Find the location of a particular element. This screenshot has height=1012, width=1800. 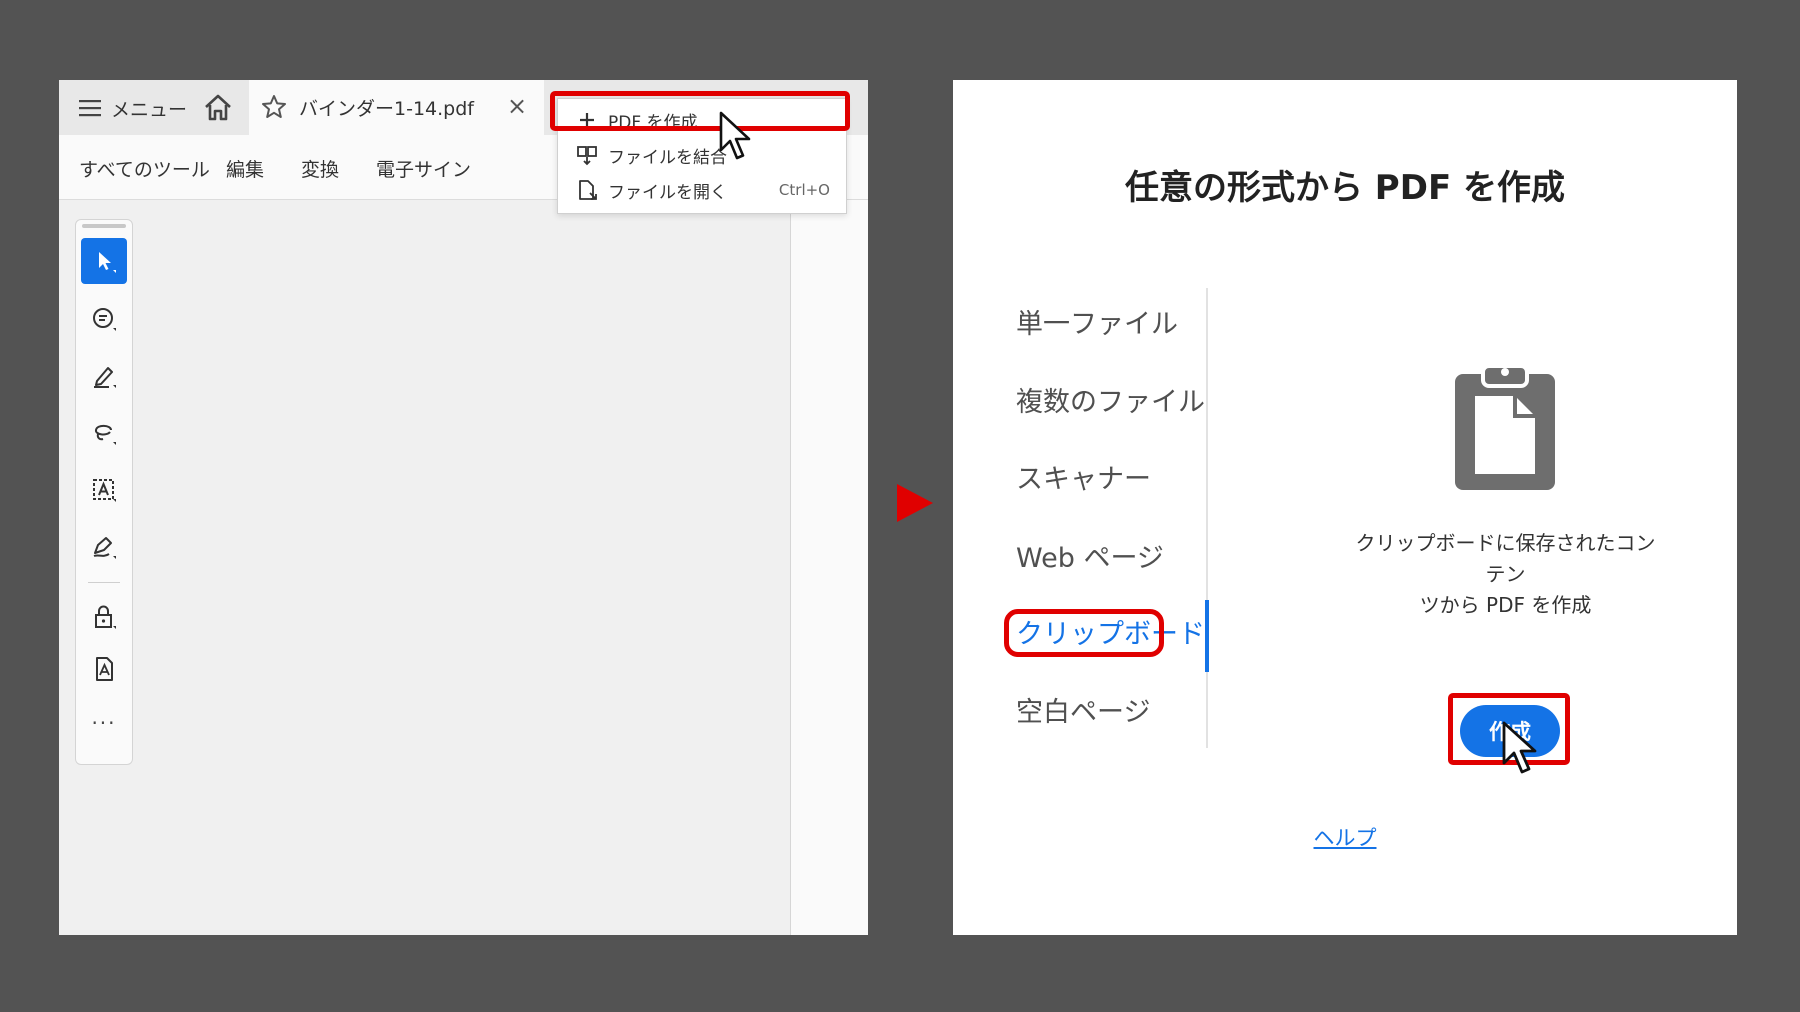

protect-icon is located at coordinates (105, 617).